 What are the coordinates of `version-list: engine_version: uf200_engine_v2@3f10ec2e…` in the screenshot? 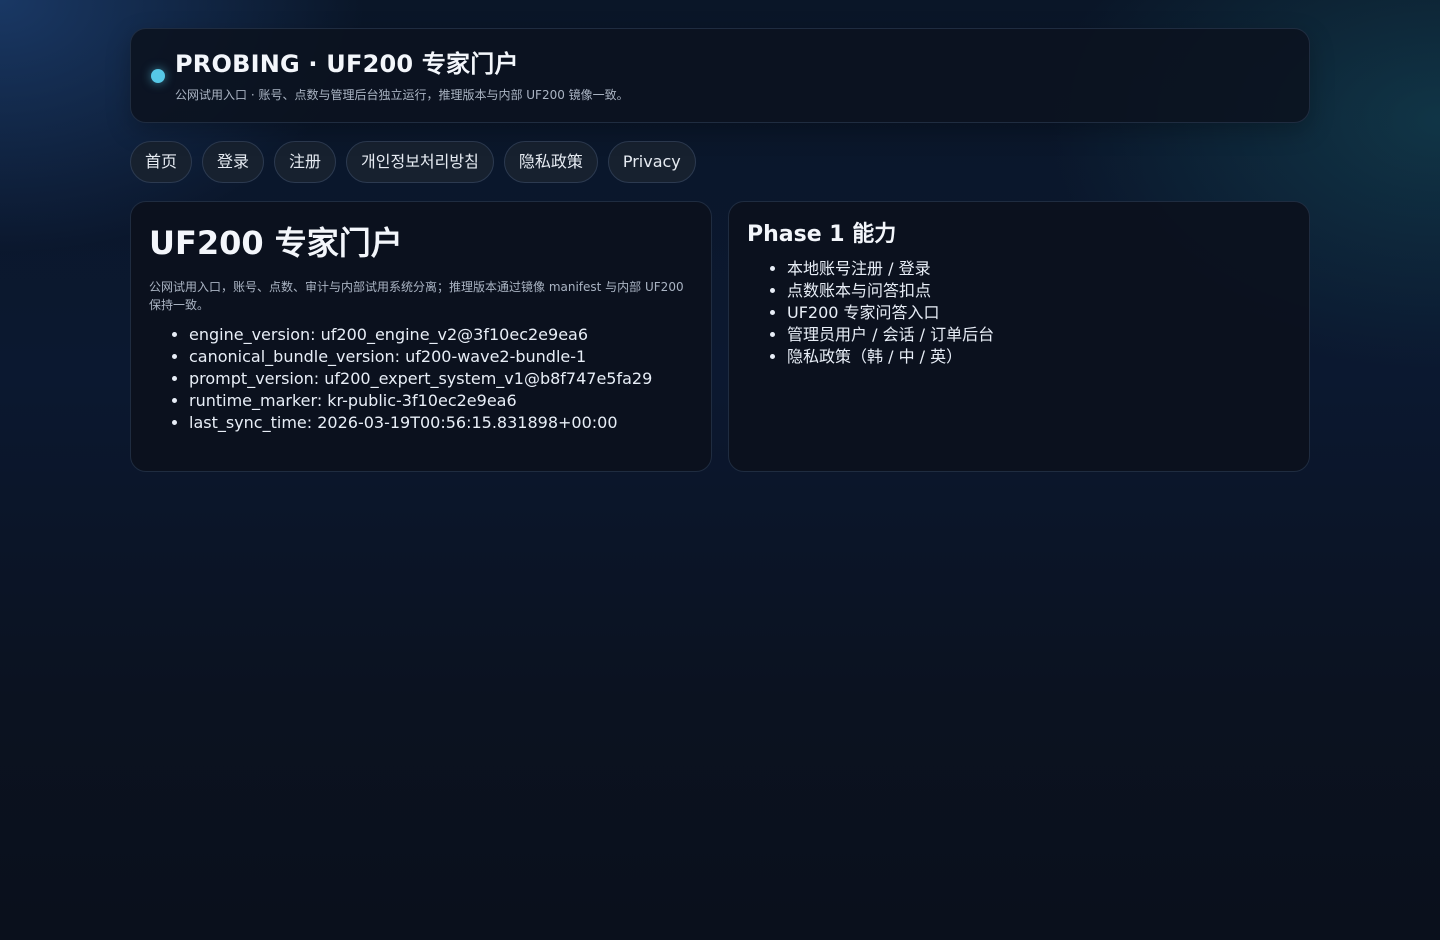 It's located at (421, 379).